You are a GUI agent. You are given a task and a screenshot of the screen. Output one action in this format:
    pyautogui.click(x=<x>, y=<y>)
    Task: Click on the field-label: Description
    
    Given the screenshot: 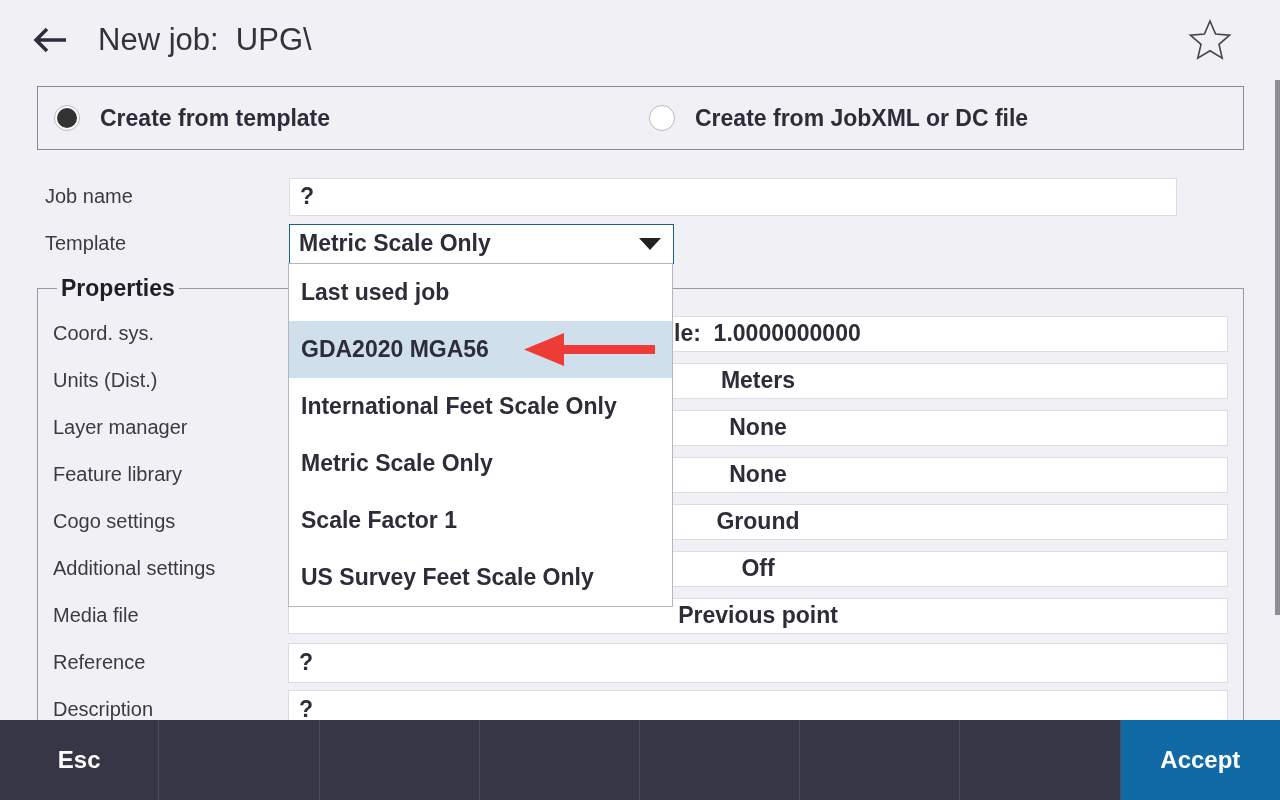 What is the action you would take?
    pyautogui.click(x=104, y=709)
    